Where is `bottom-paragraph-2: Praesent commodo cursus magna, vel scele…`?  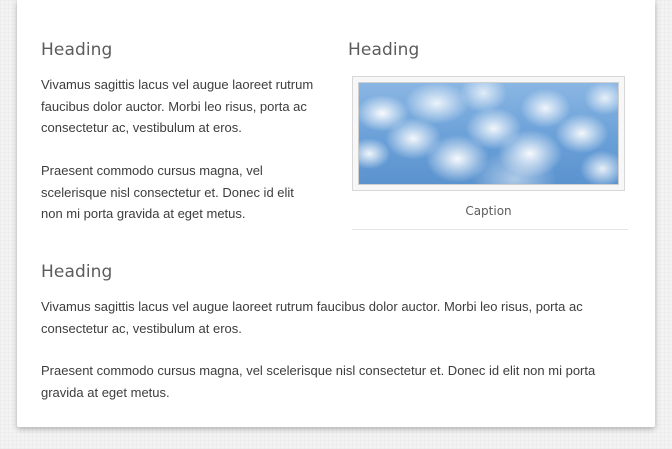
bottom-paragraph-2: Praesent commodo cursus magna, vel scele… is located at coordinates (318, 381).